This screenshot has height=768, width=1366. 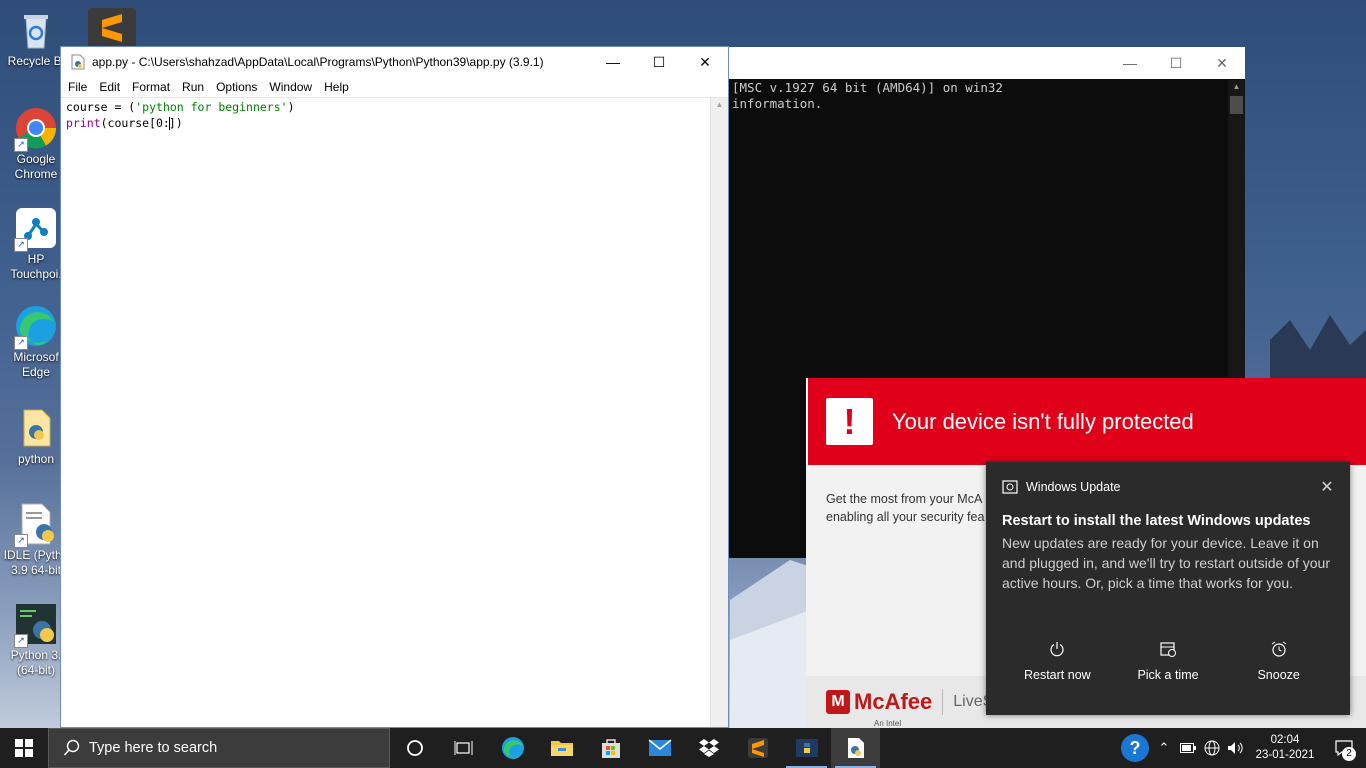 I want to click on menu-format: Format, so click(x=151, y=87).